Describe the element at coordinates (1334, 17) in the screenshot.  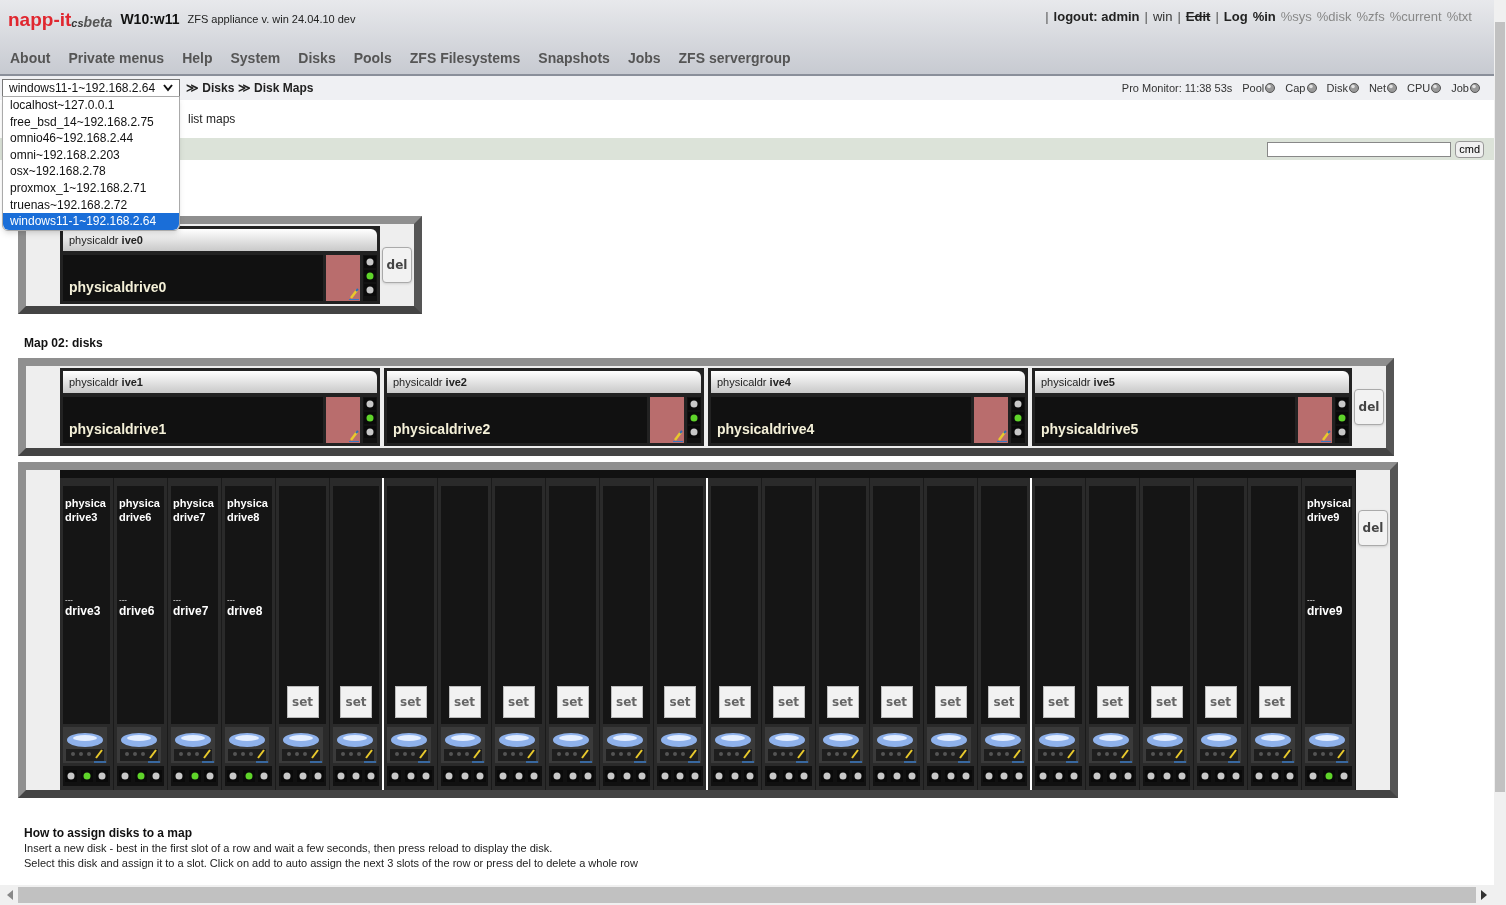
I see `header-link: %disk` at that location.